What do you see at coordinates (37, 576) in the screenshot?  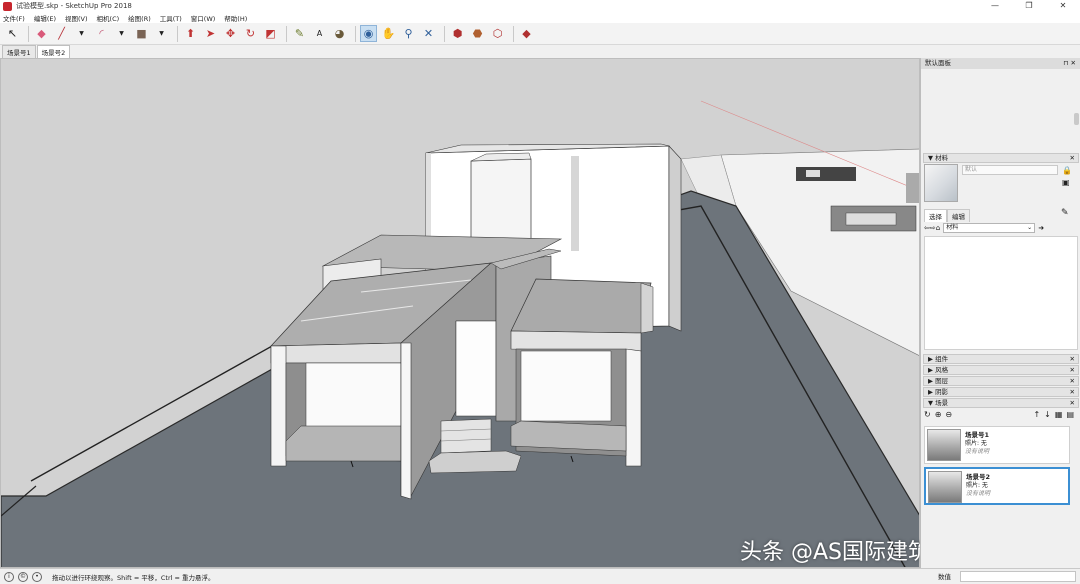 I see `user-icon: •` at bounding box center [37, 576].